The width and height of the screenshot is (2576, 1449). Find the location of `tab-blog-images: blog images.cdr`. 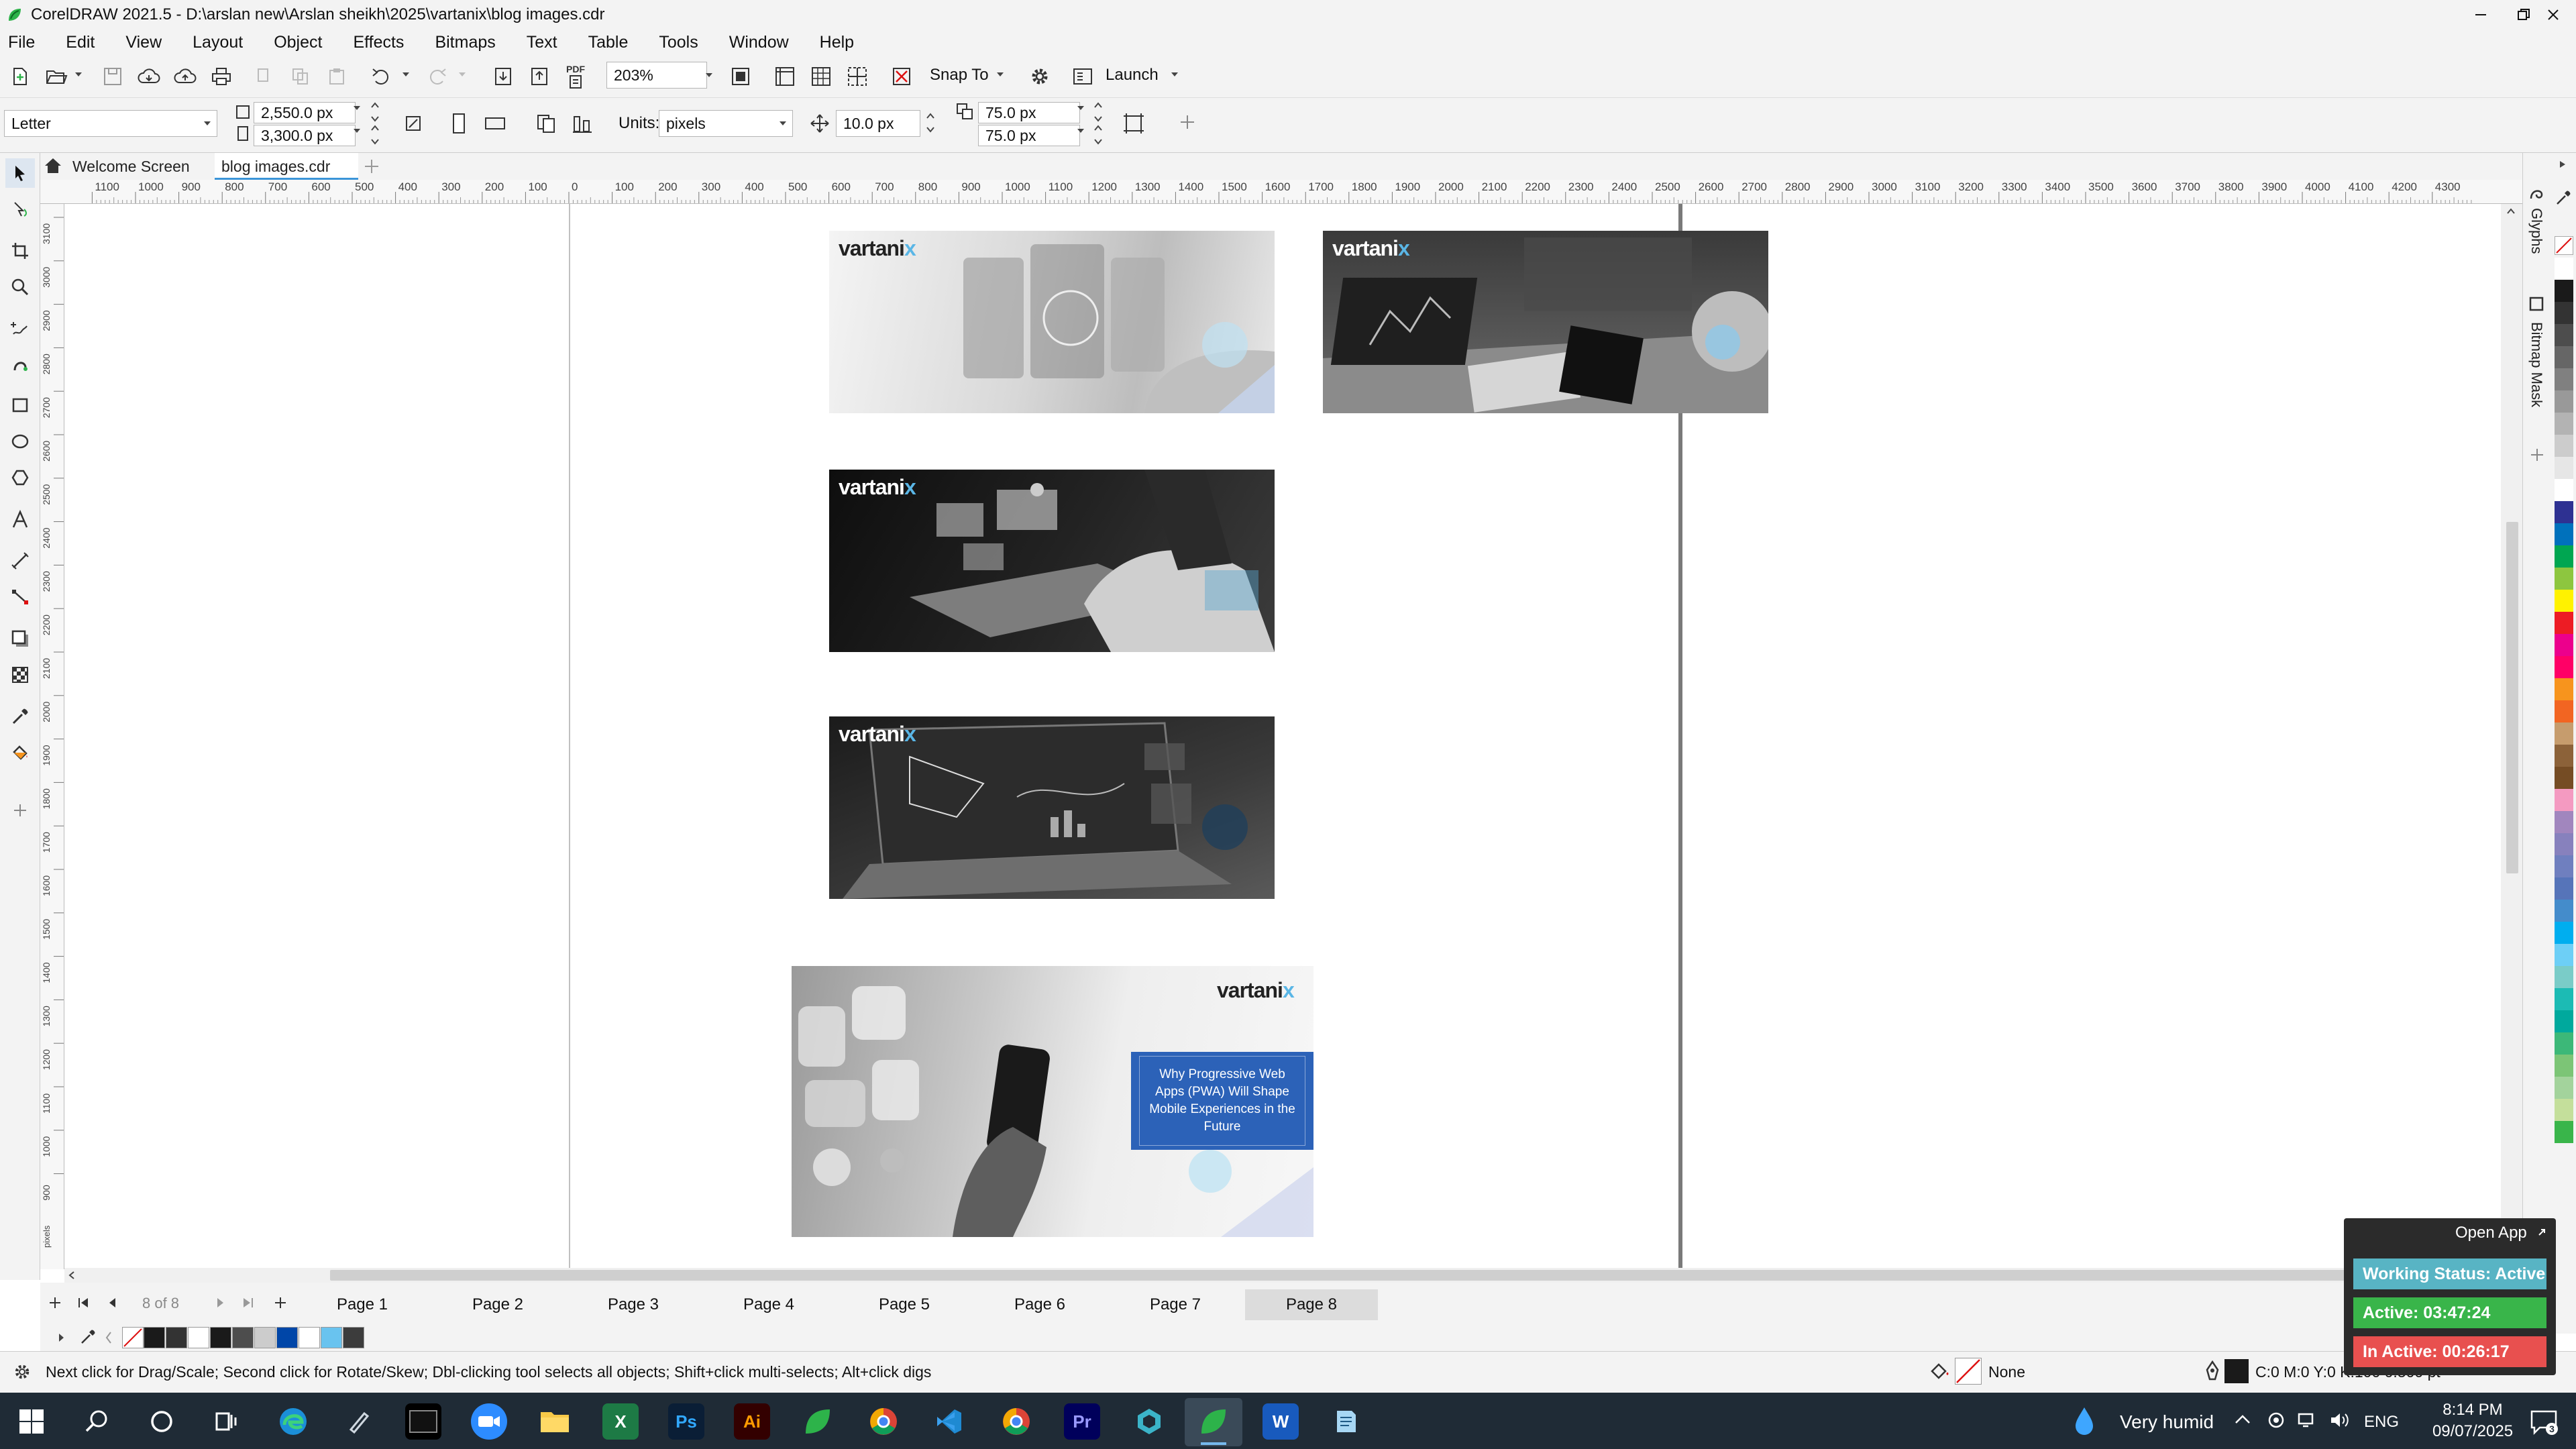

tab-blog-images: blog images.cdr is located at coordinates (286, 166).